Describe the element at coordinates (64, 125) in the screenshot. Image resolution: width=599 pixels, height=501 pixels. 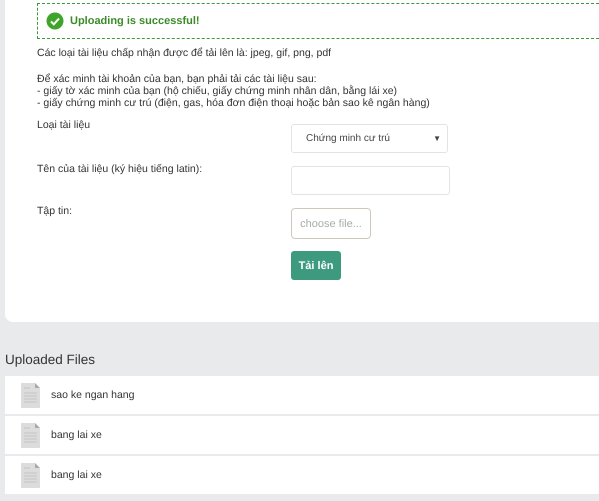
I see `field-label: Loại tài liệu` at that location.